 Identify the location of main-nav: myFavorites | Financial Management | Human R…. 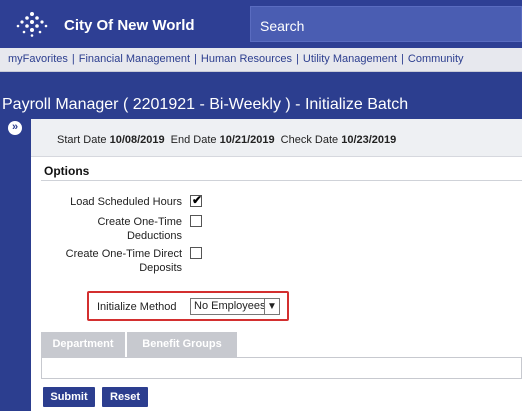
(261, 60).